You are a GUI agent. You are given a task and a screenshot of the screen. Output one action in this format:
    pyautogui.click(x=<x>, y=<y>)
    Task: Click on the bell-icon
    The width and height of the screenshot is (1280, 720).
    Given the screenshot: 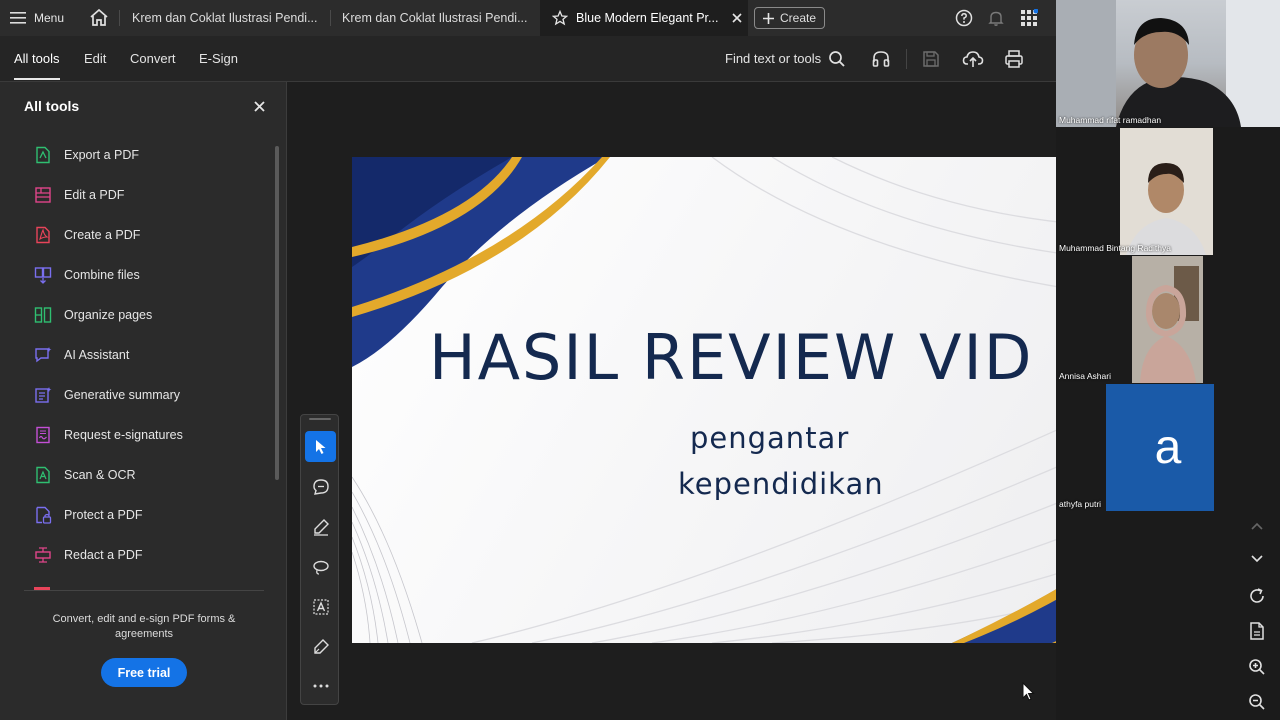 What is the action you would take?
    pyautogui.click(x=996, y=18)
    